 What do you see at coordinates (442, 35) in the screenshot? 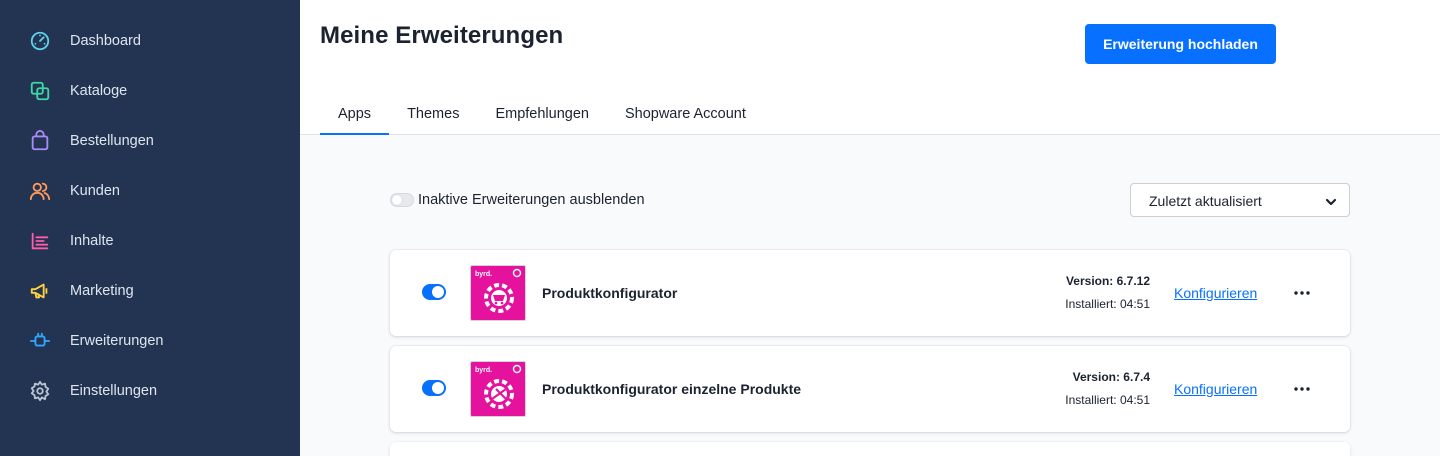
I see `page-title: Meine Erweiterungen` at bounding box center [442, 35].